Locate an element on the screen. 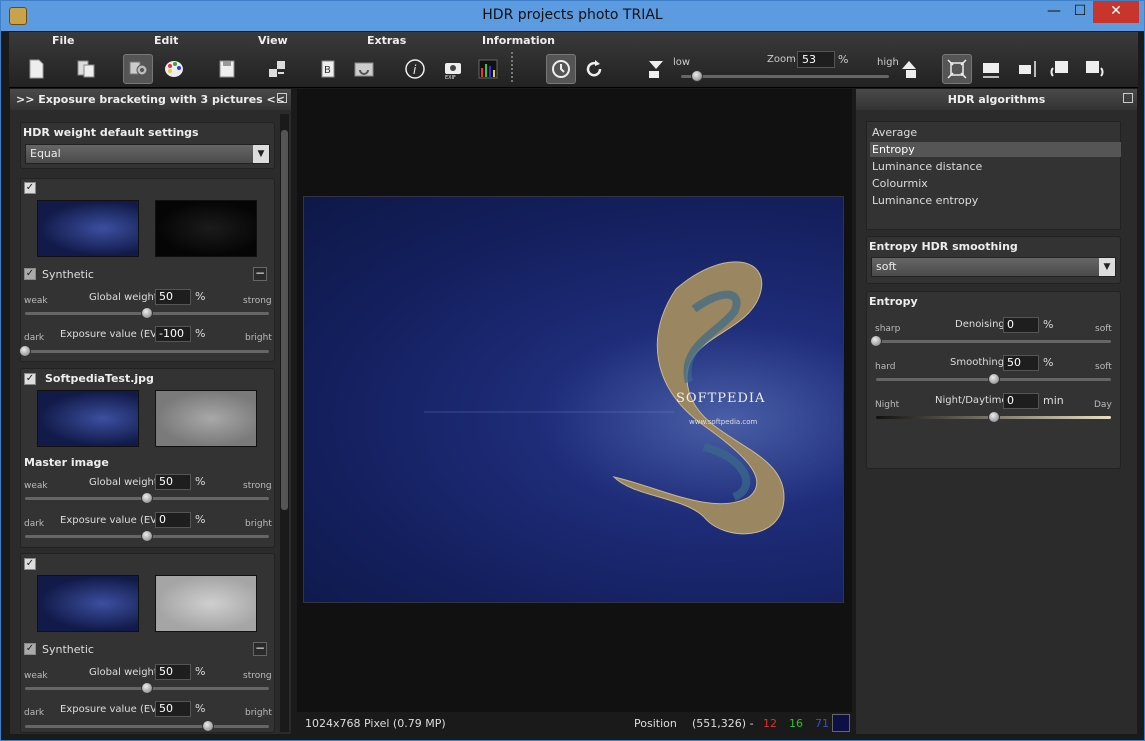 This screenshot has height=741, width=1145. image-3-thumbnail is located at coordinates (88, 603).